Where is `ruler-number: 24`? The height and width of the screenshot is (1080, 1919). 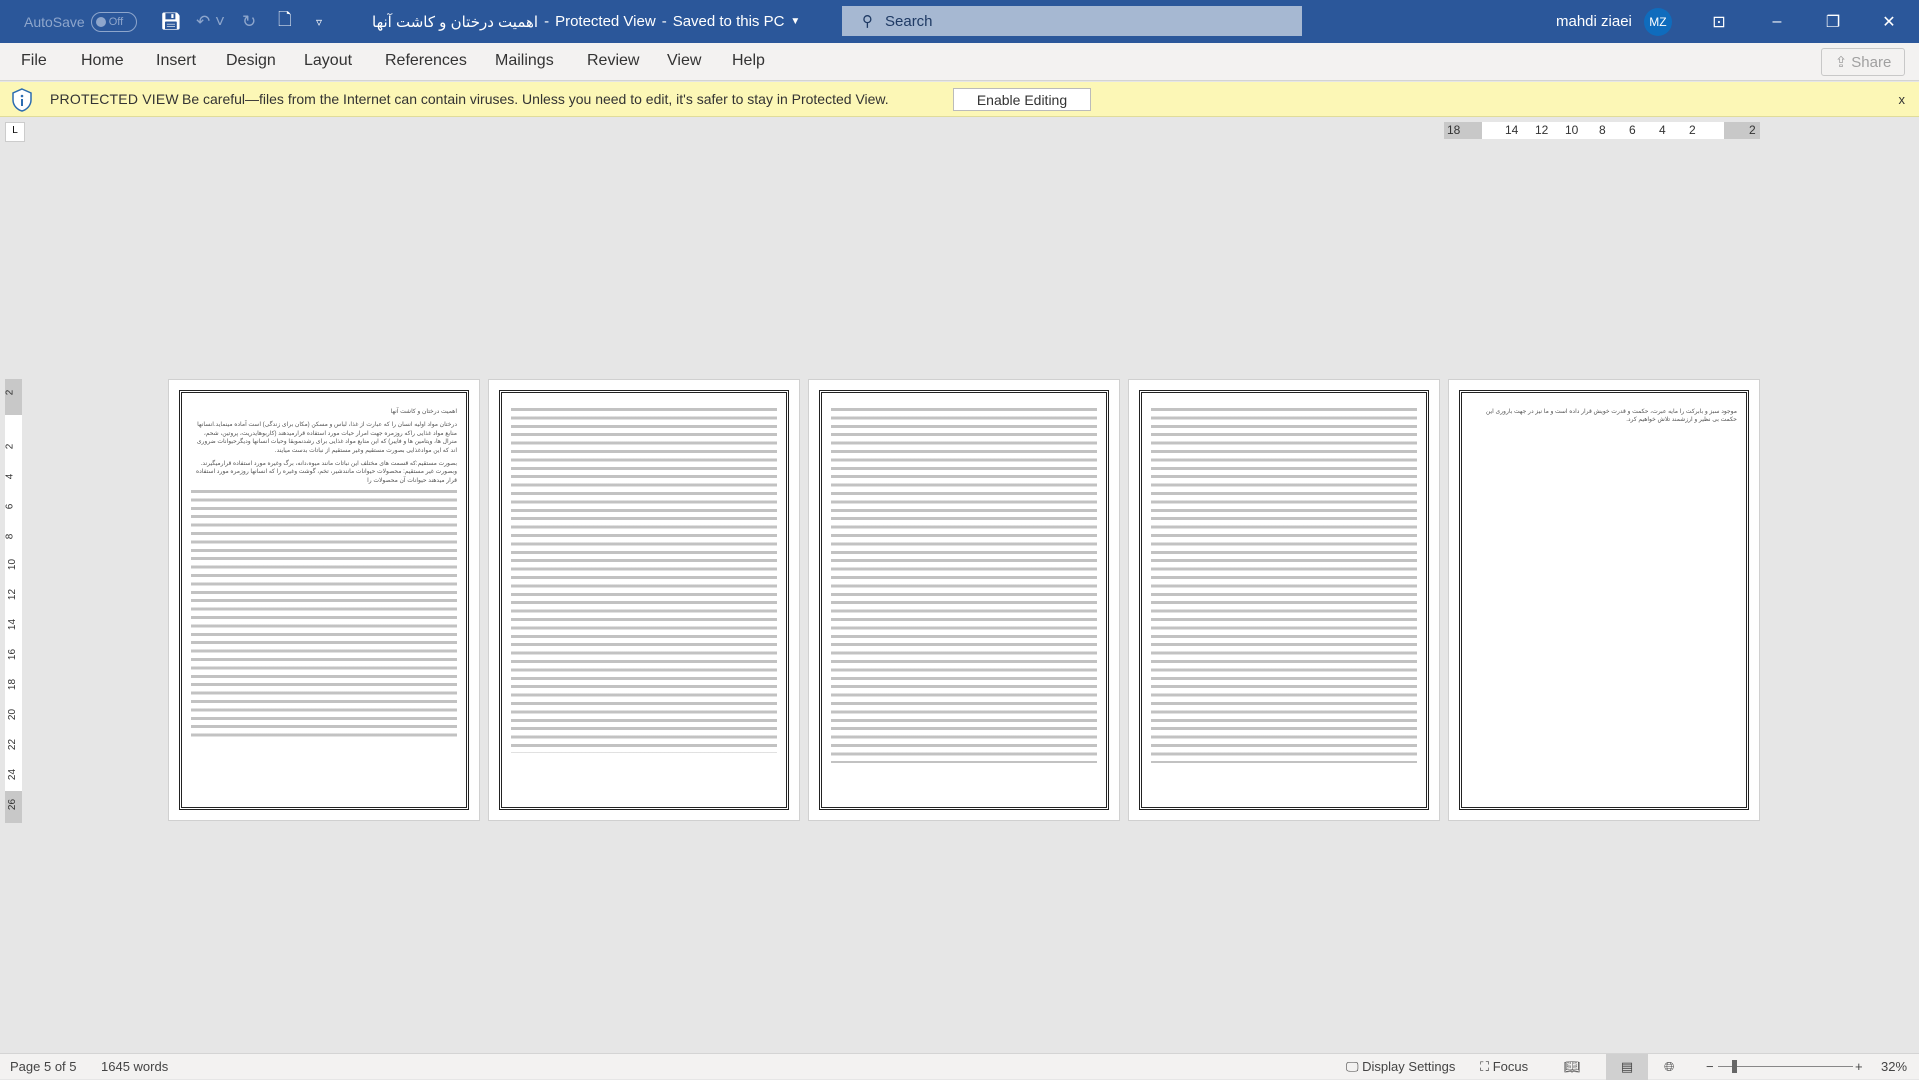
ruler-number: 24 is located at coordinates (13, 774).